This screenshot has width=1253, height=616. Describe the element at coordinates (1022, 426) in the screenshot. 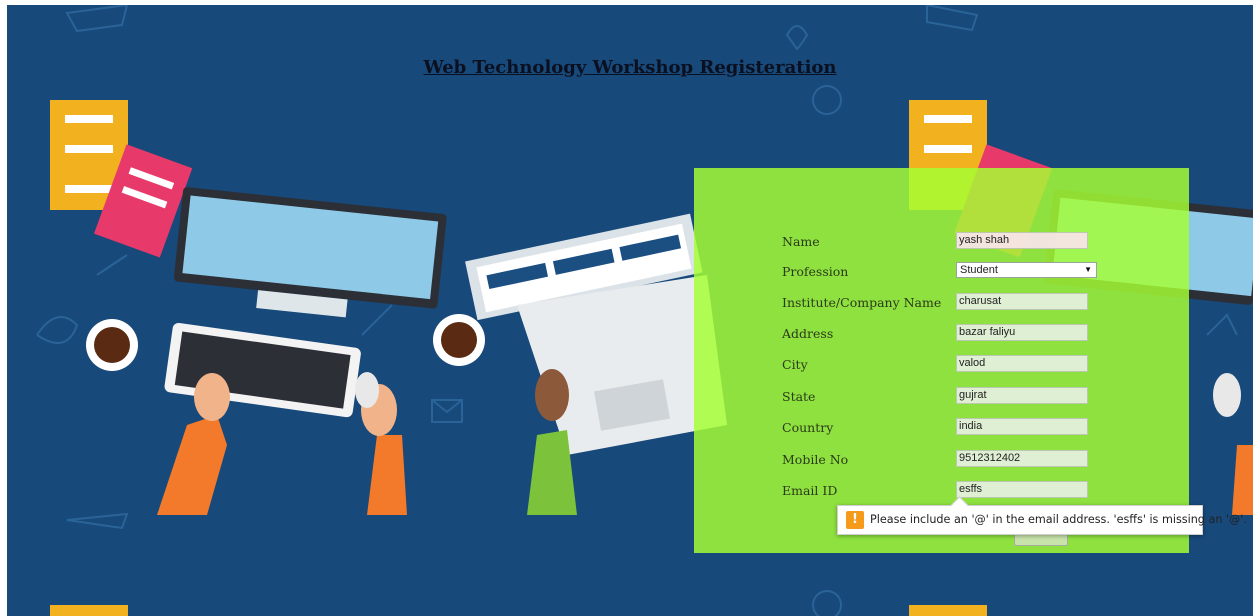

I see `country-input: india` at that location.